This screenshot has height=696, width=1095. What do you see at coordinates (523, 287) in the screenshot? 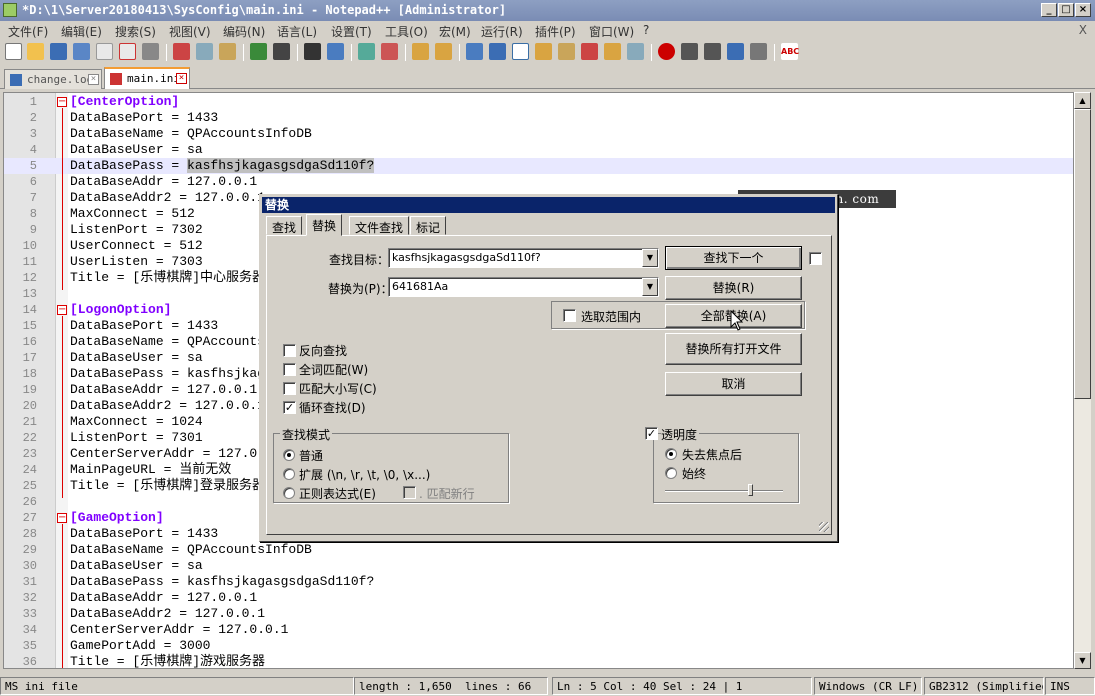
I see `replace-combo: 641681Aa ▼` at bounding box center [523, 287].